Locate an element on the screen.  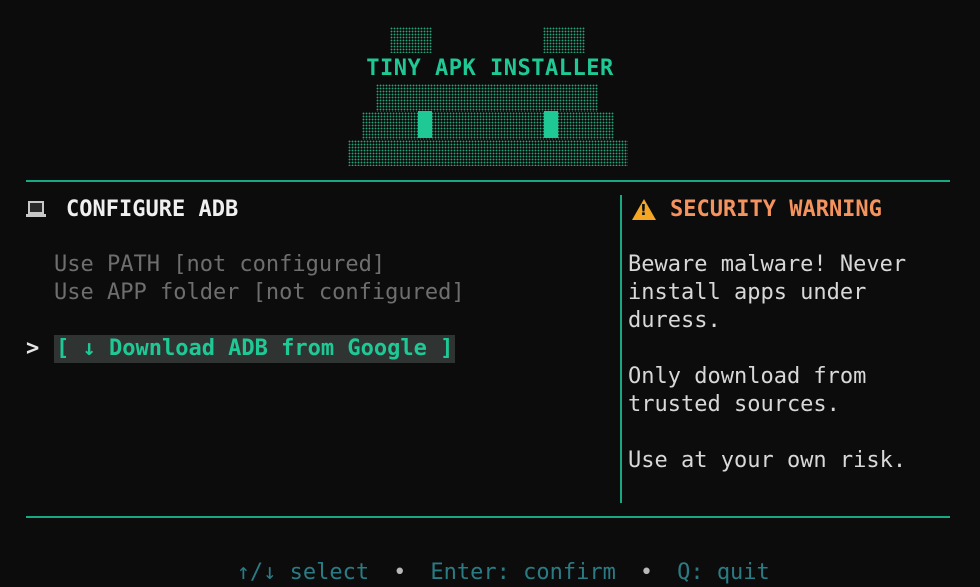
security-warning-title: SECURITY WARNING is located at coordinates (776, 209).